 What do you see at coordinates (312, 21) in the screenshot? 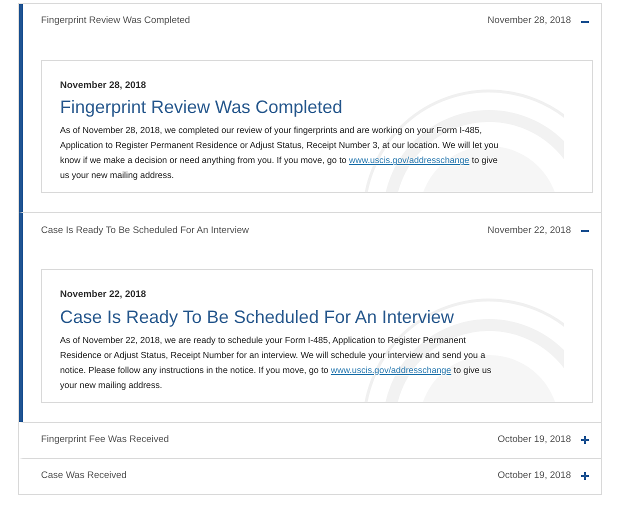
I see `accordion-header: Fingerprint Review Was Completed November 28, 2018` at bounding box center [312, 21].